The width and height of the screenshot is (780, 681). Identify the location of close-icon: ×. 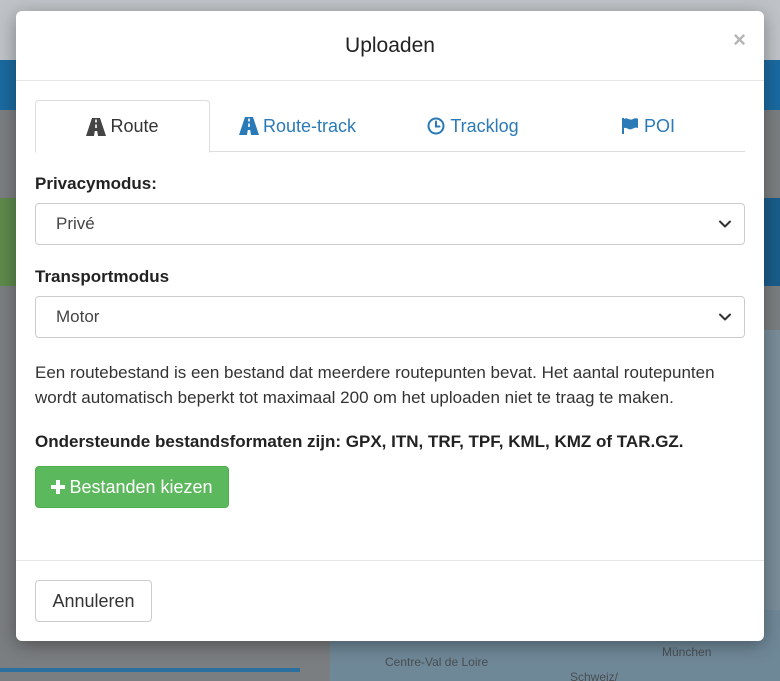
(739, 40).